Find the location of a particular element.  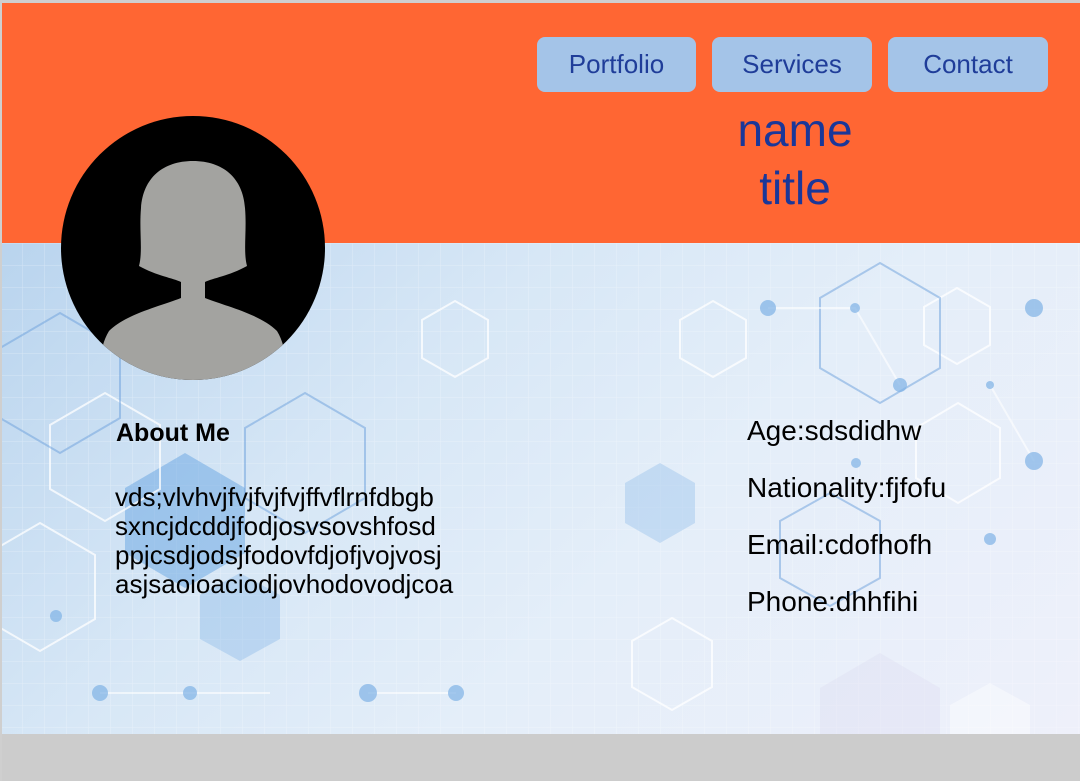

hero-title: title is located at coordinates (795, 188).